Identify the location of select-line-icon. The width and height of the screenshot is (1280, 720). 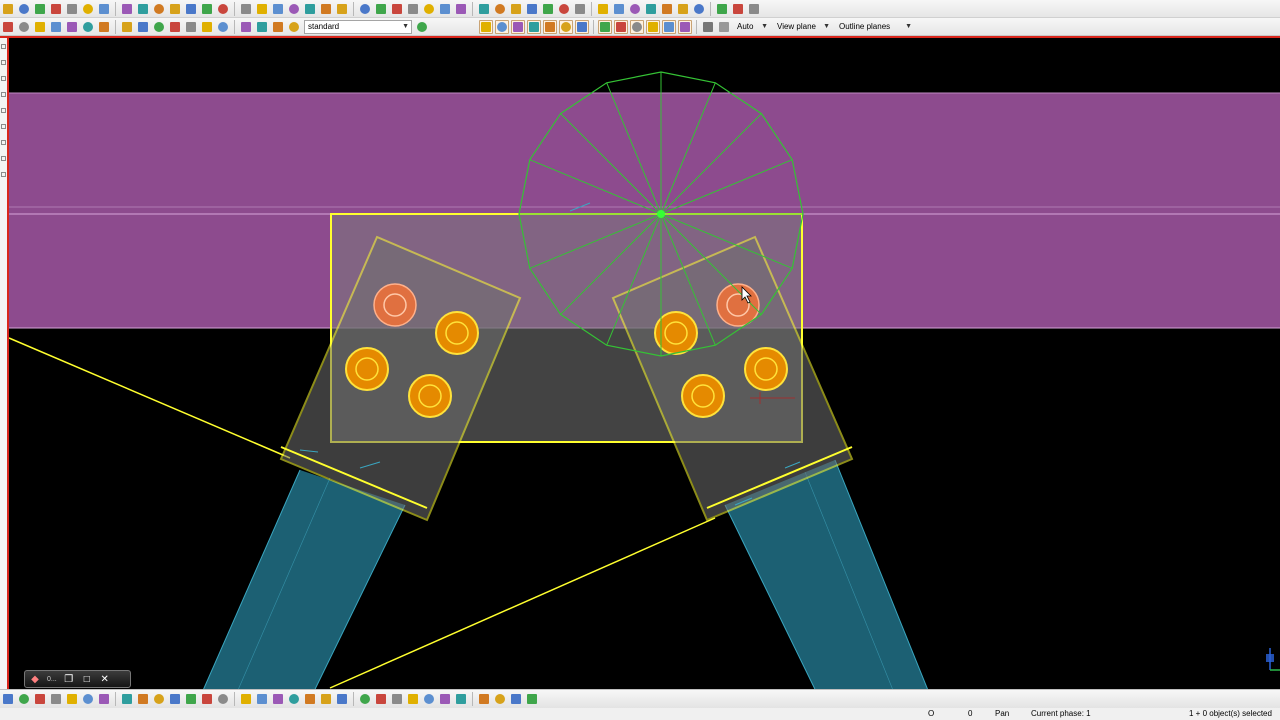
(191, 27).